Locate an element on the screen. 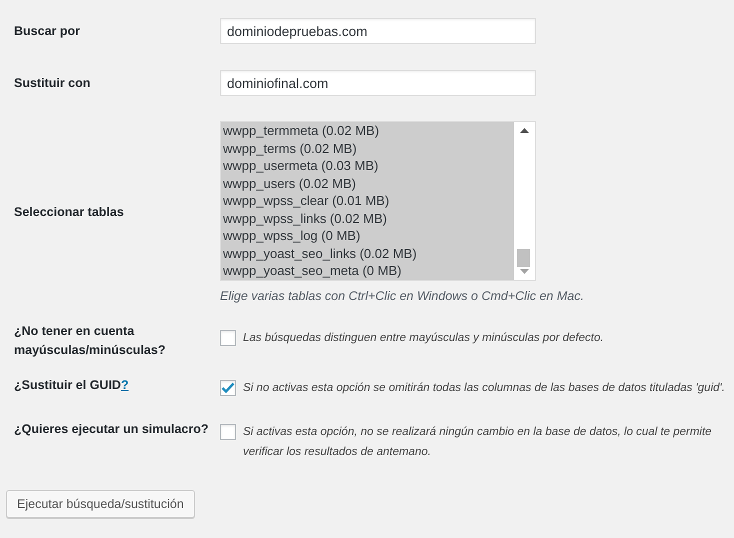 This screenshot has height=538, width=734. table-listbox is located at coordinates (378, 201).